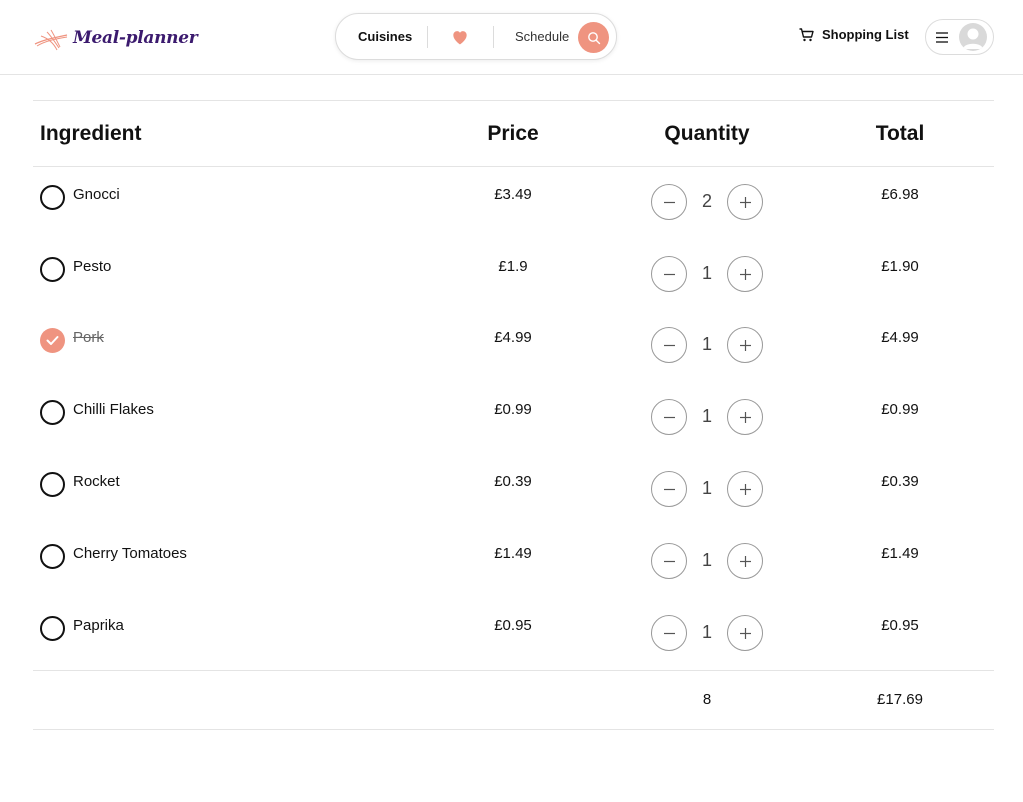 This screenshot has height=802, width=1023. Describe the element at coordinates (900, 337) in the screenshot. I see `line-total: £4.99` at that location.